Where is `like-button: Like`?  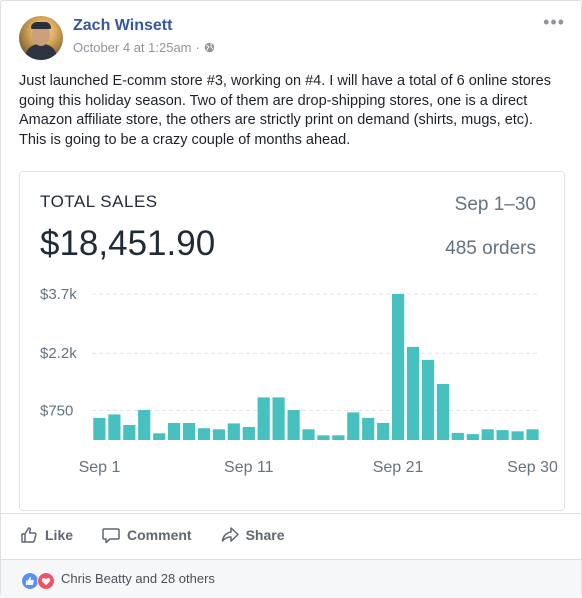 like-button: Like is located at coordinates (46, 535).